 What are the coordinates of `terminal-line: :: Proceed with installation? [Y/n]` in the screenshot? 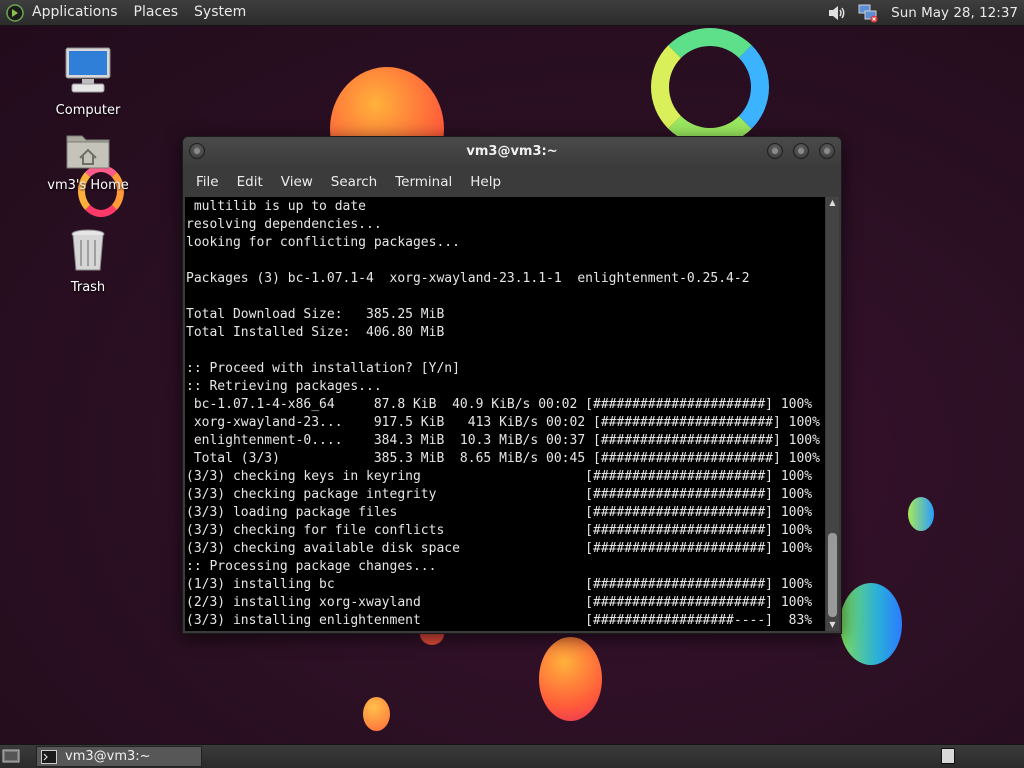 It's located at (323, 368).